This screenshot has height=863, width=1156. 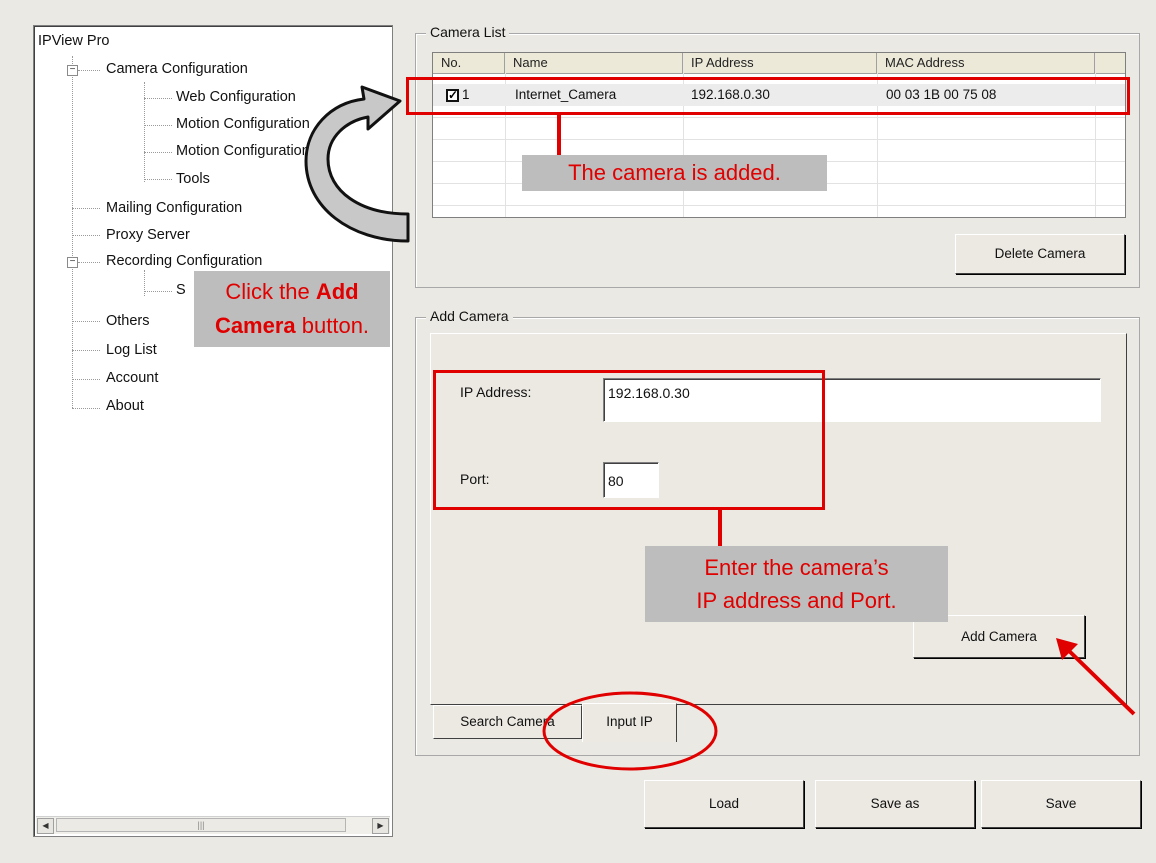 What do you see at coordinates (1096, 677) in the screenshot?
I see `arrow-pointer-icon` at bounding box center [1096, 677].